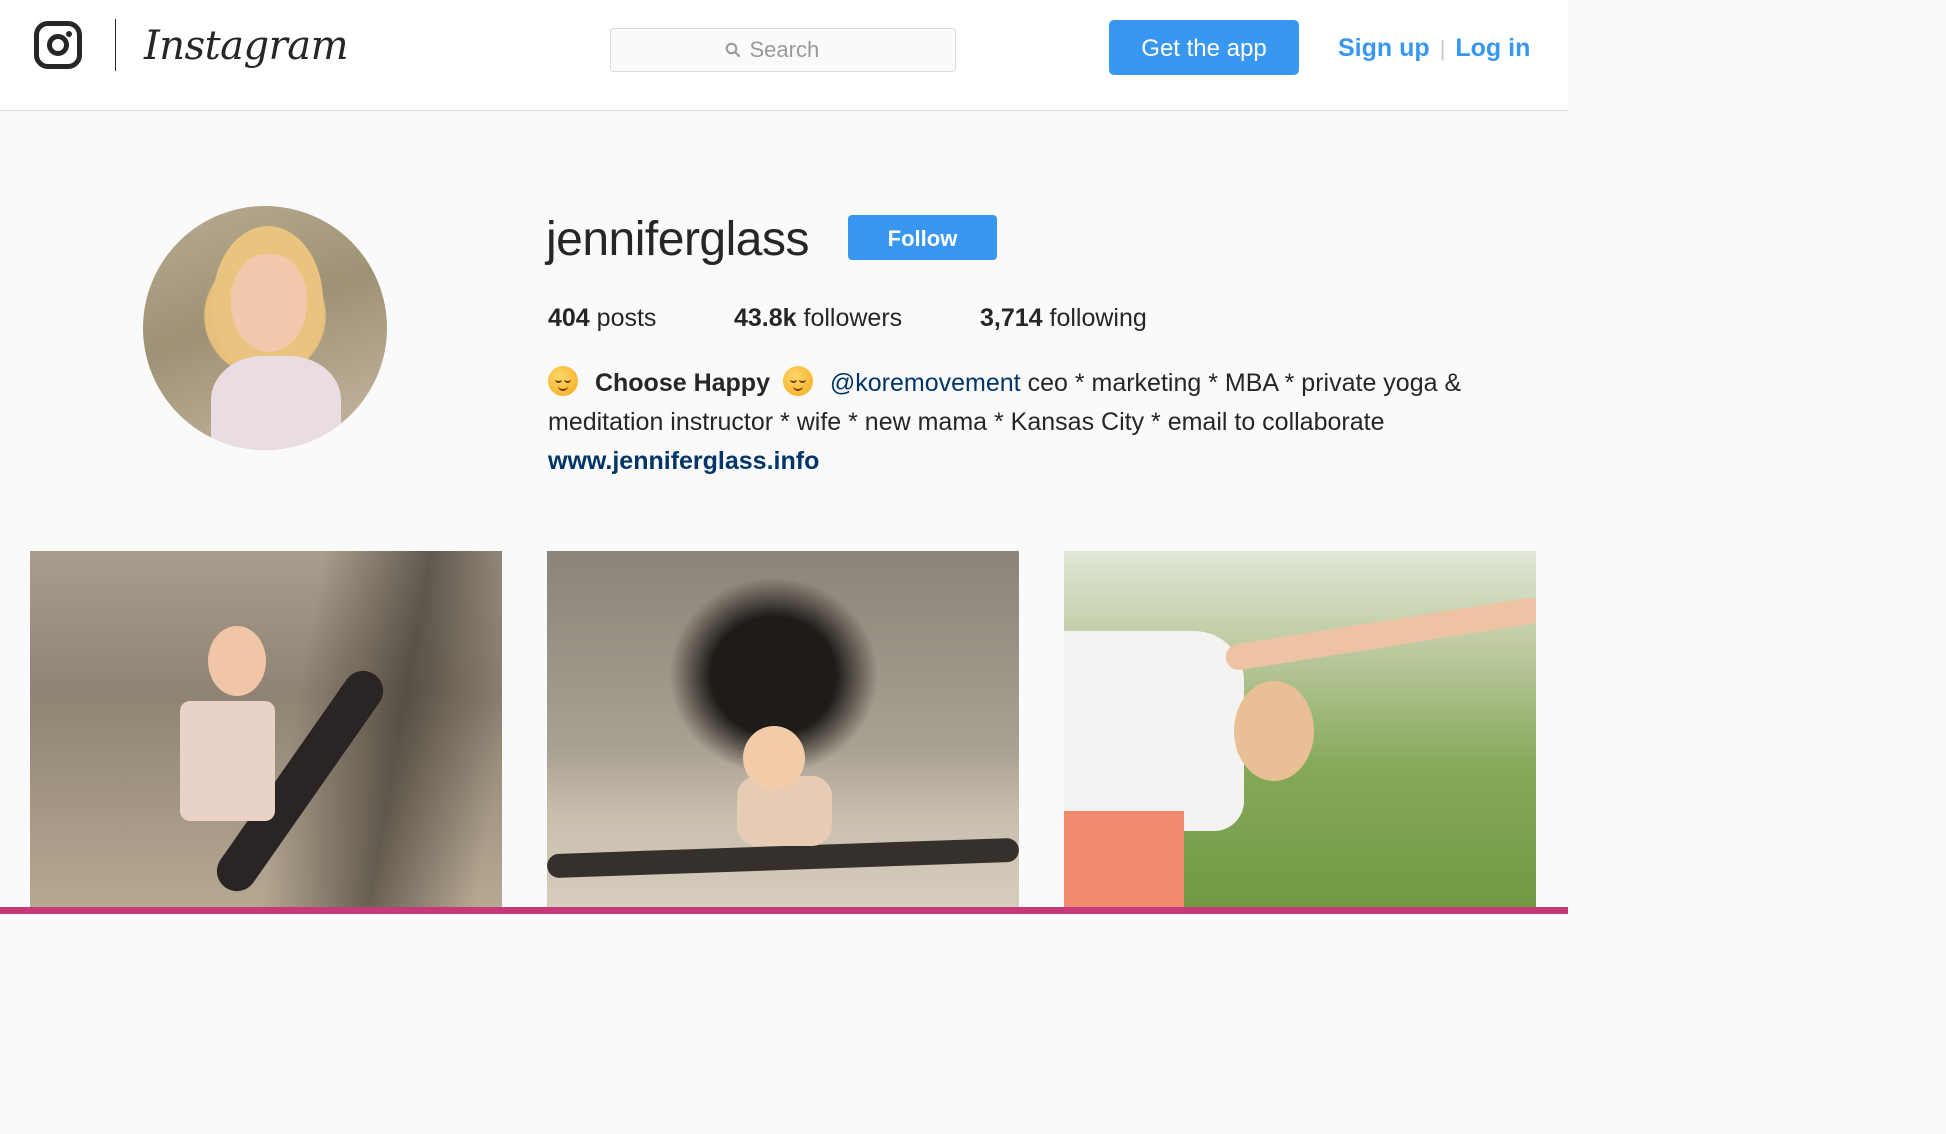  Describe the element at coordinates (922, 237) in the screenshot. I see `follow-button: Follow` at that location.